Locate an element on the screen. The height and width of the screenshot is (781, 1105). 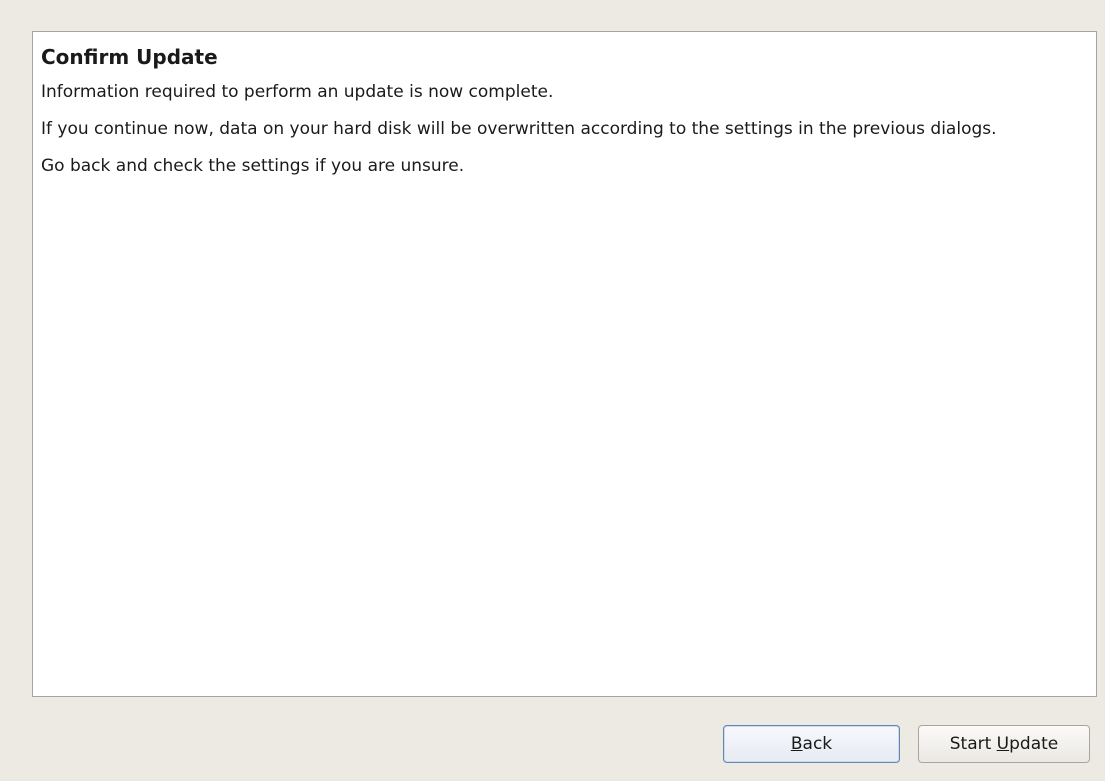
page-title: Confirm Update is located at coordinates (129, 57).